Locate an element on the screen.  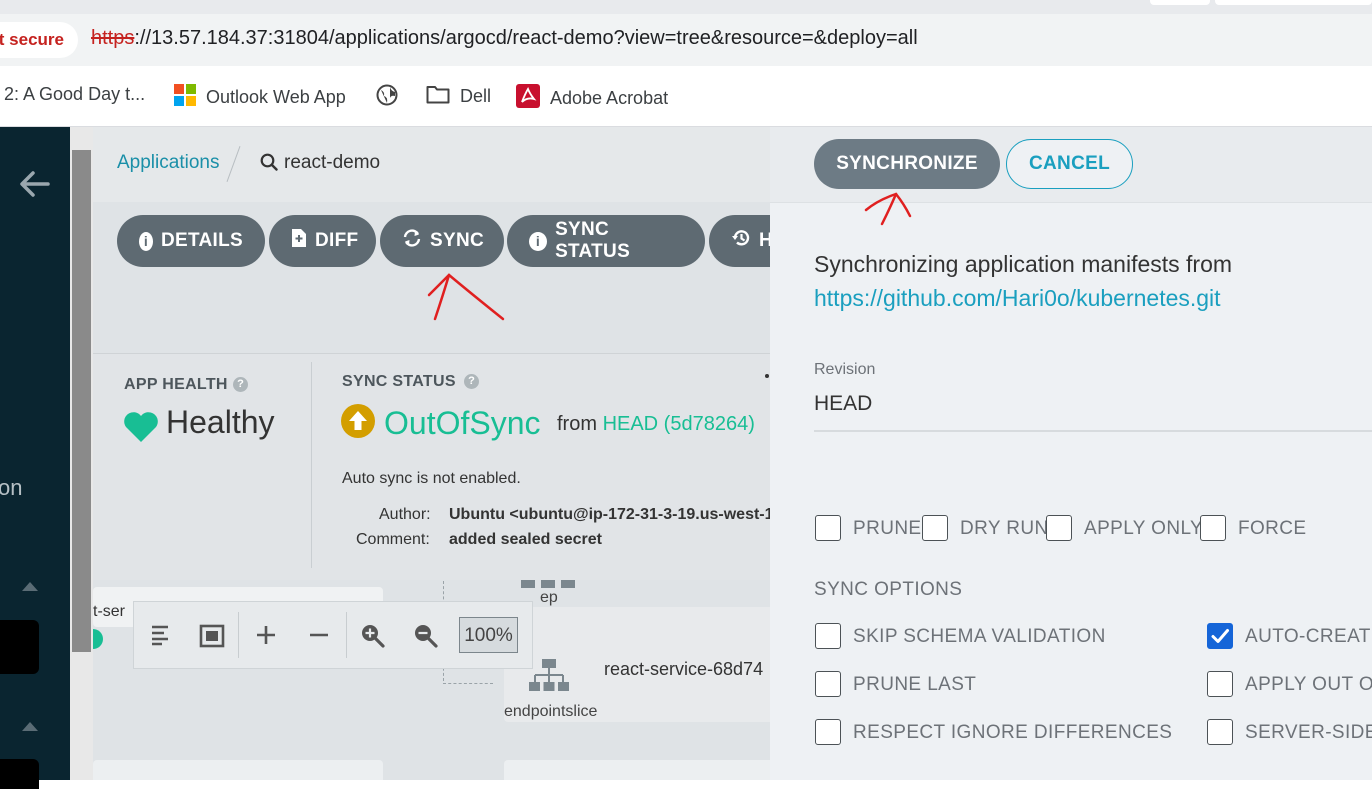
cancel-button: CANCEL is located at coordinates (1069, 164).